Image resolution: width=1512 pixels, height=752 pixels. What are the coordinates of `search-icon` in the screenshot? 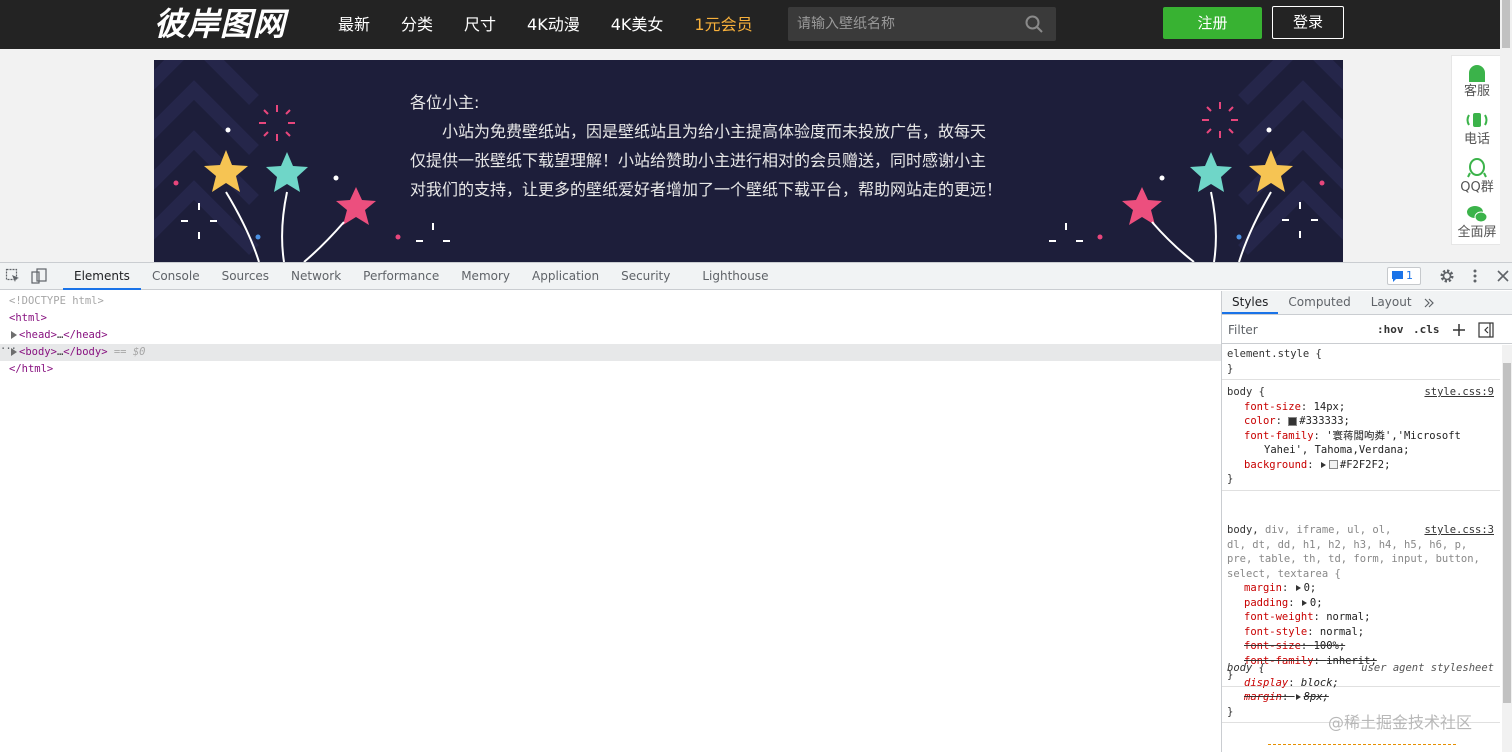 It's located at (1034, 24).